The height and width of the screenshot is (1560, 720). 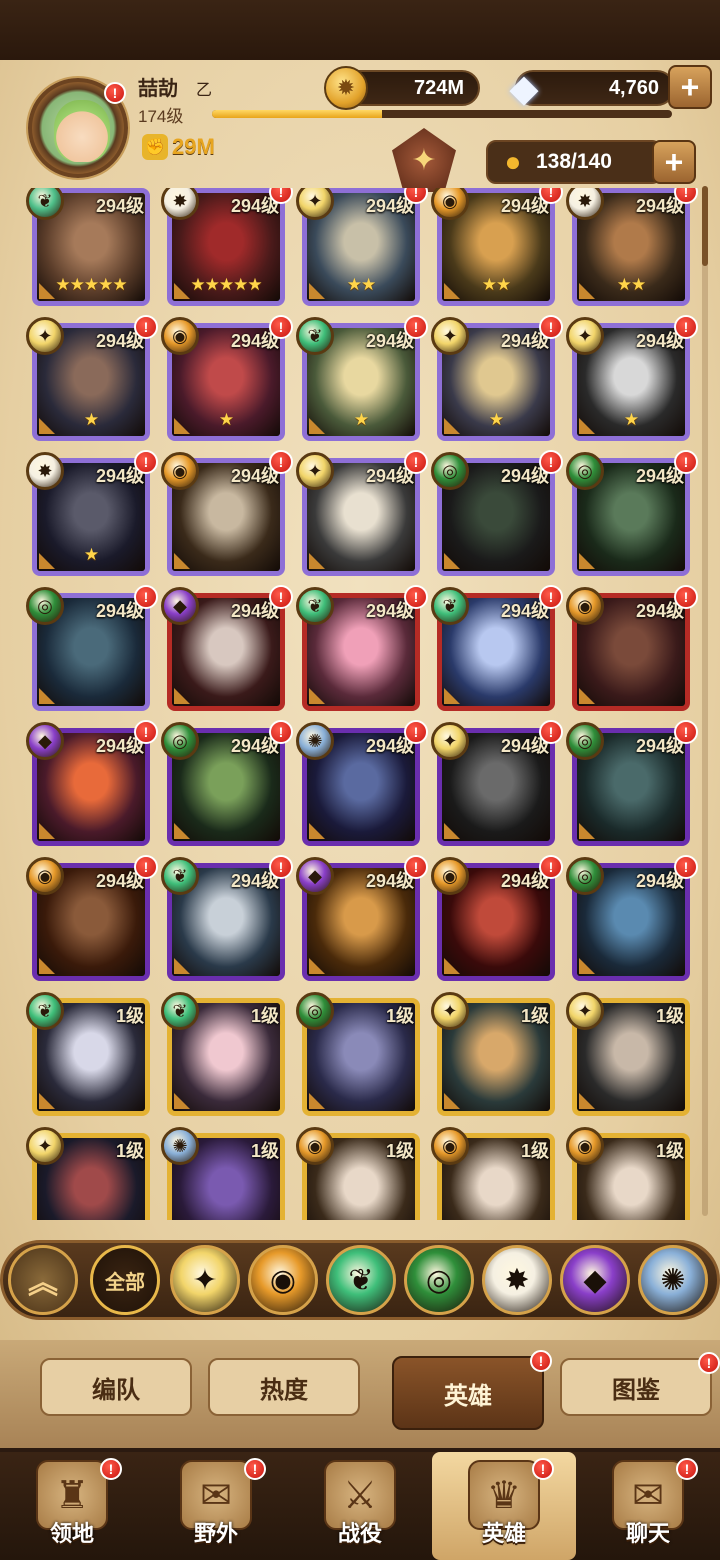 What do you see at coordinates (705, 701) in the screenshot?
I see `scrollbar-track` at bounding box center [705, 701].